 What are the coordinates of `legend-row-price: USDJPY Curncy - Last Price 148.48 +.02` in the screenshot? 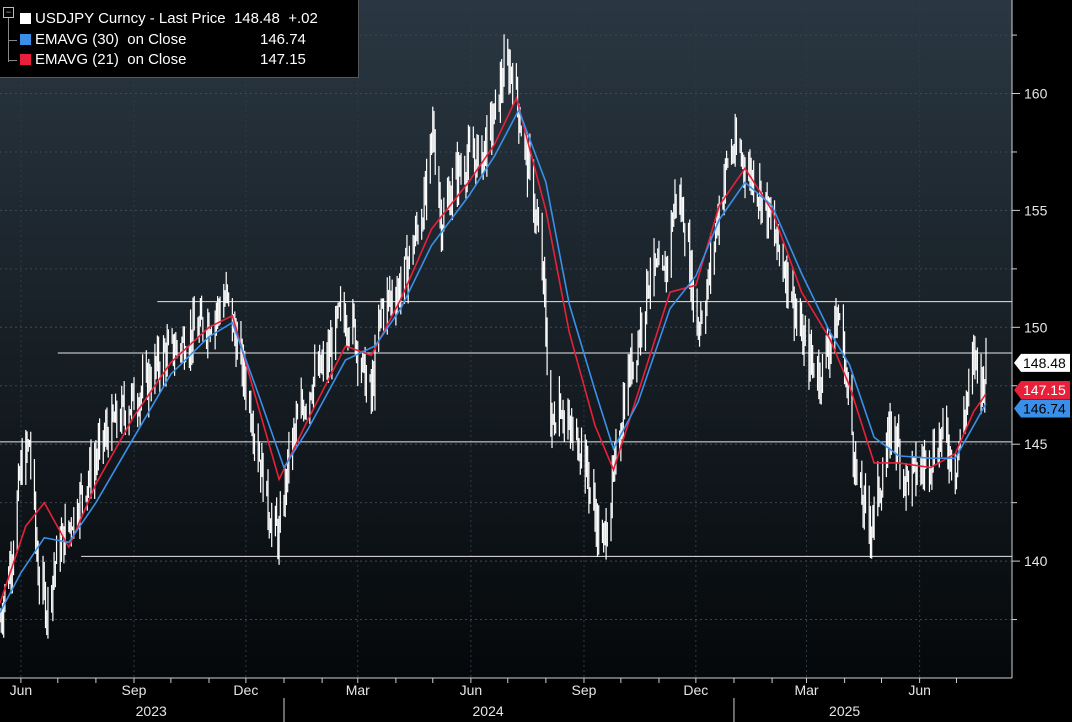 It's located at (169, 19).